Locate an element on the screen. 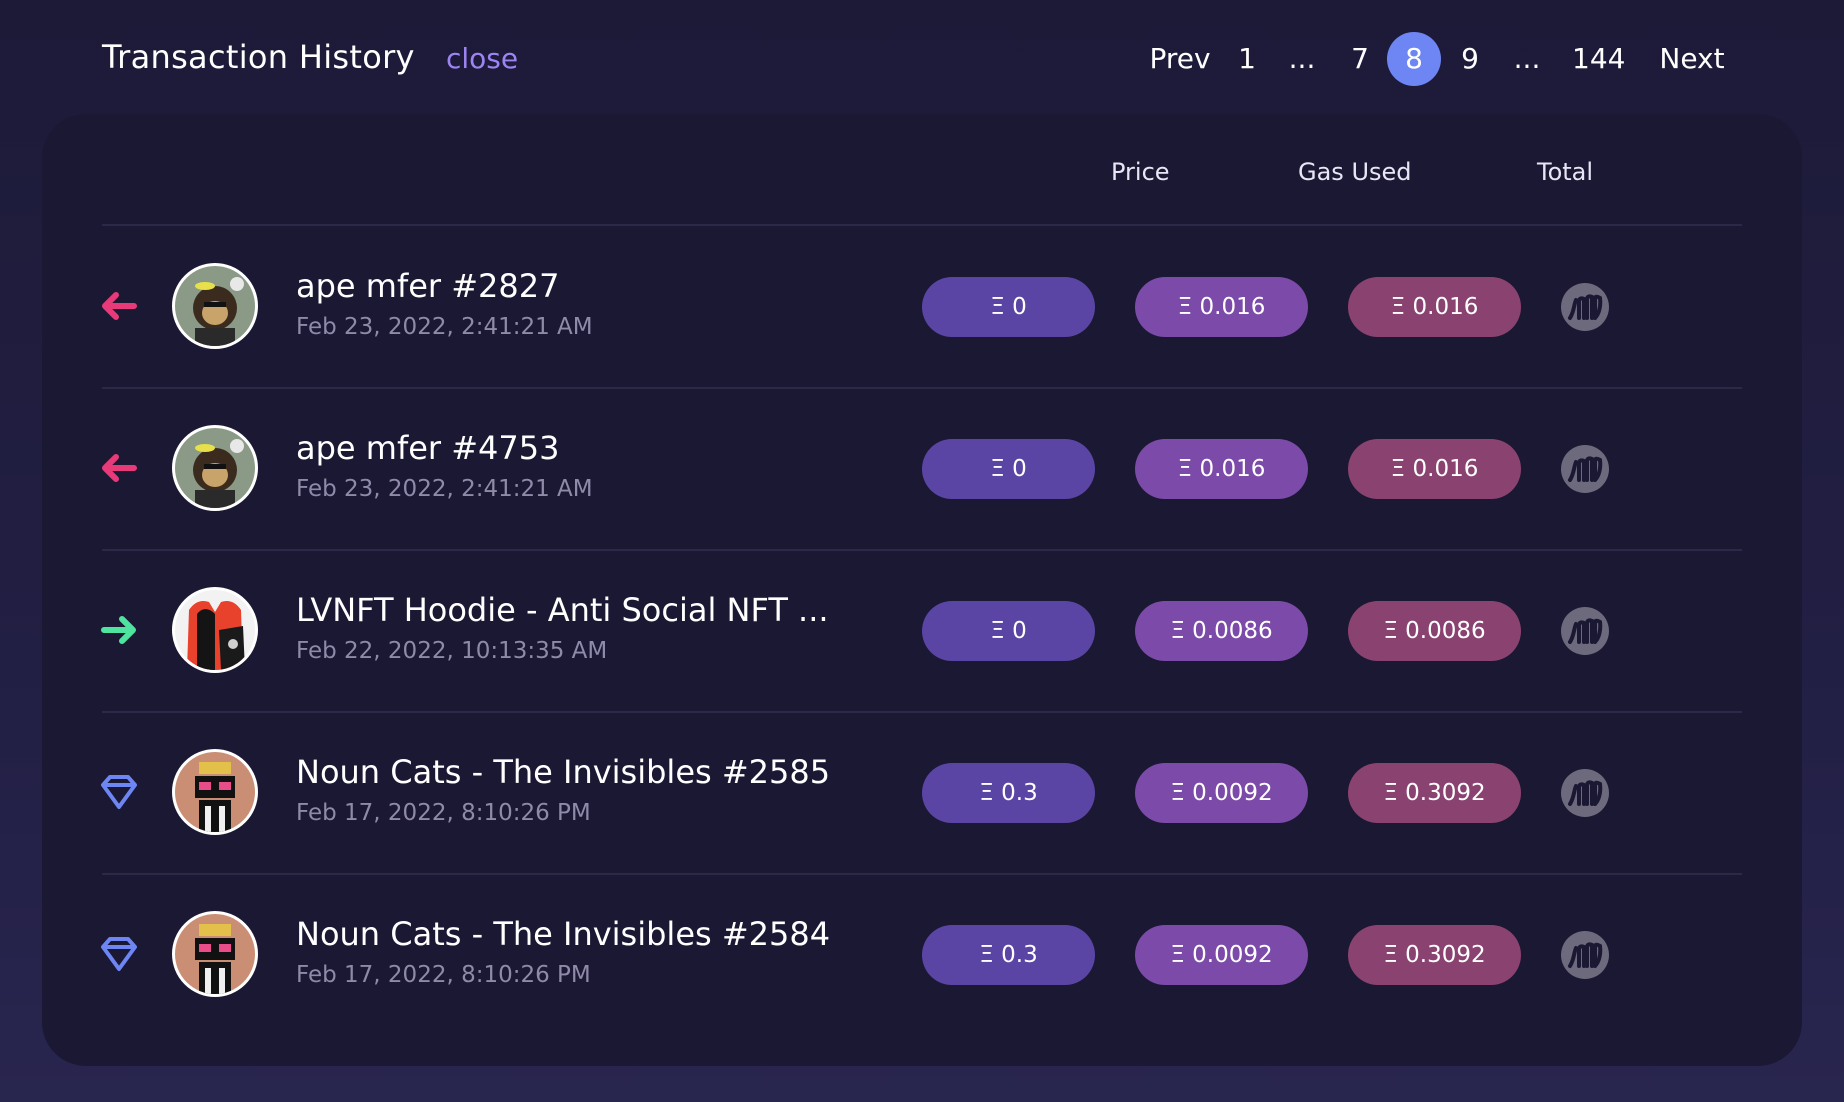 Image resolution: width=1844 pixels, height=1102 pixels. pagination: Prev 1 ... 7 8 9 ... 144 Next is located at coordinates (922, 59).